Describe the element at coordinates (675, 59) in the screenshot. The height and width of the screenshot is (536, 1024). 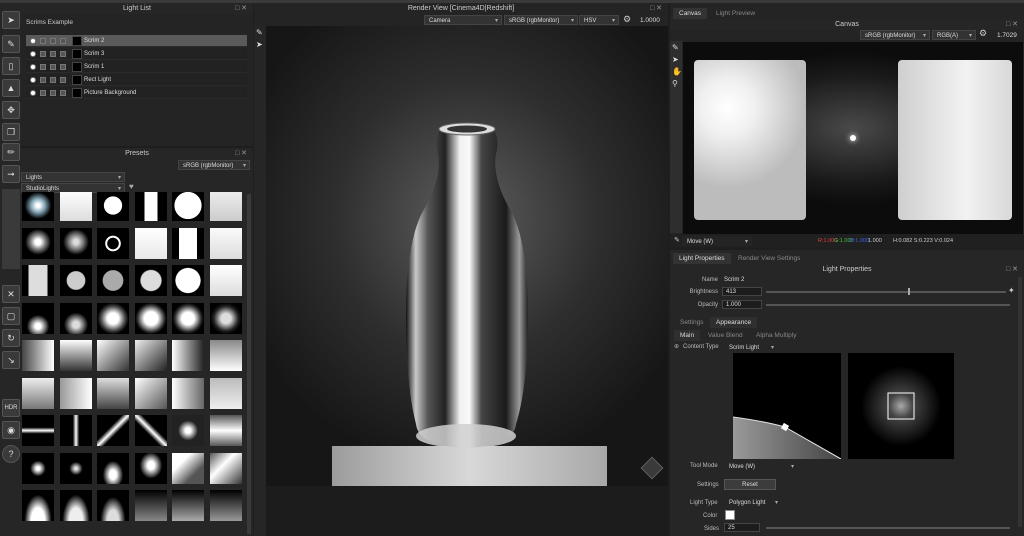
I see `canvas-cursor-icon: ➤` at that location.